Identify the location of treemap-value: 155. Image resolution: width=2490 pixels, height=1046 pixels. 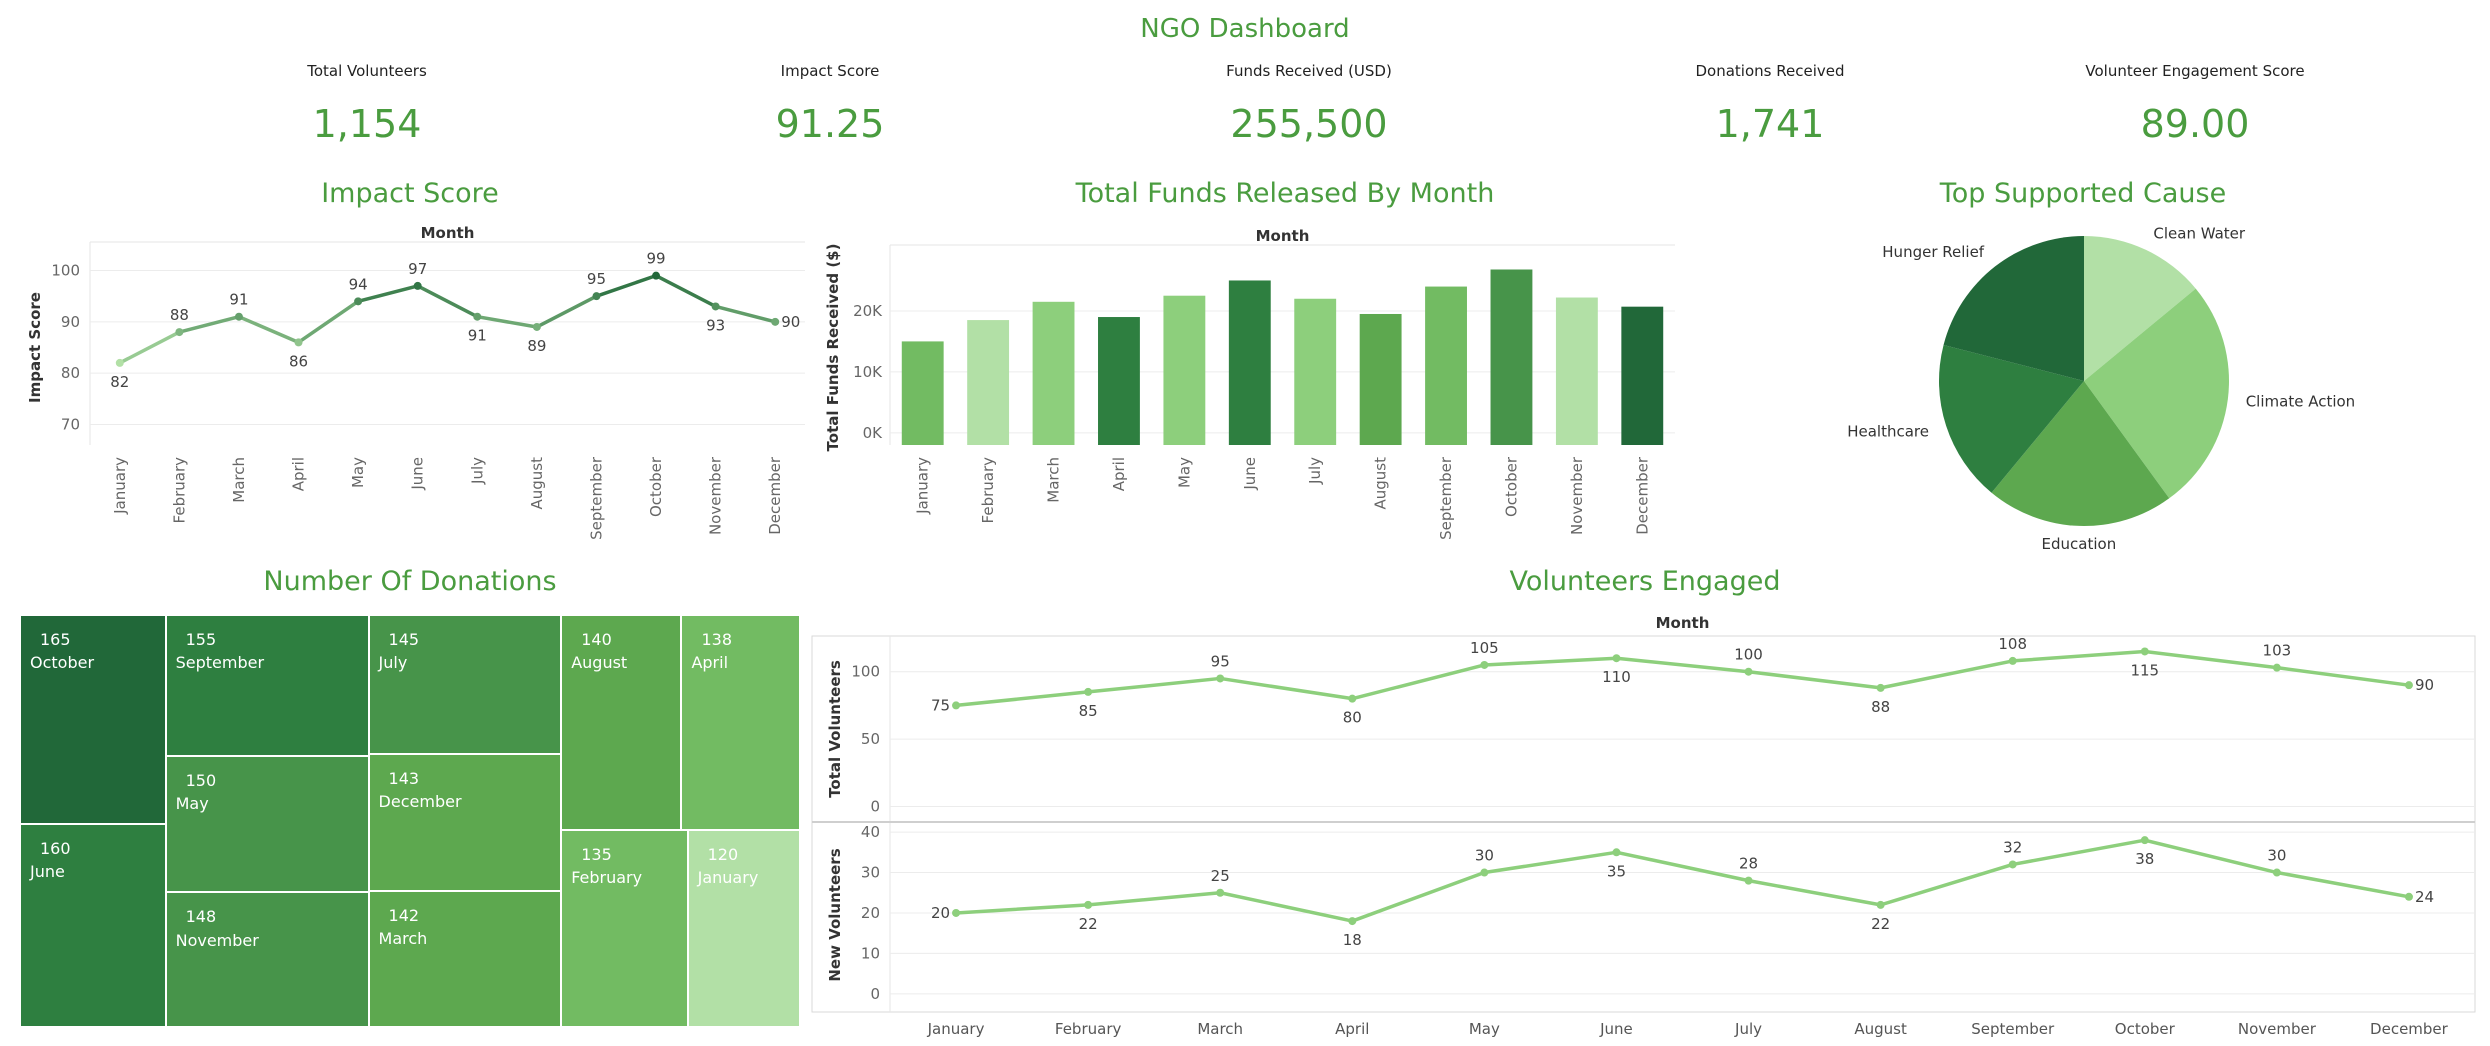
(201, 639).